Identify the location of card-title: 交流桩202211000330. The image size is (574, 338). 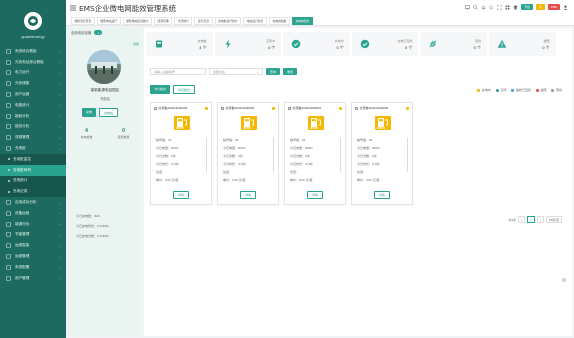
(240, 108).